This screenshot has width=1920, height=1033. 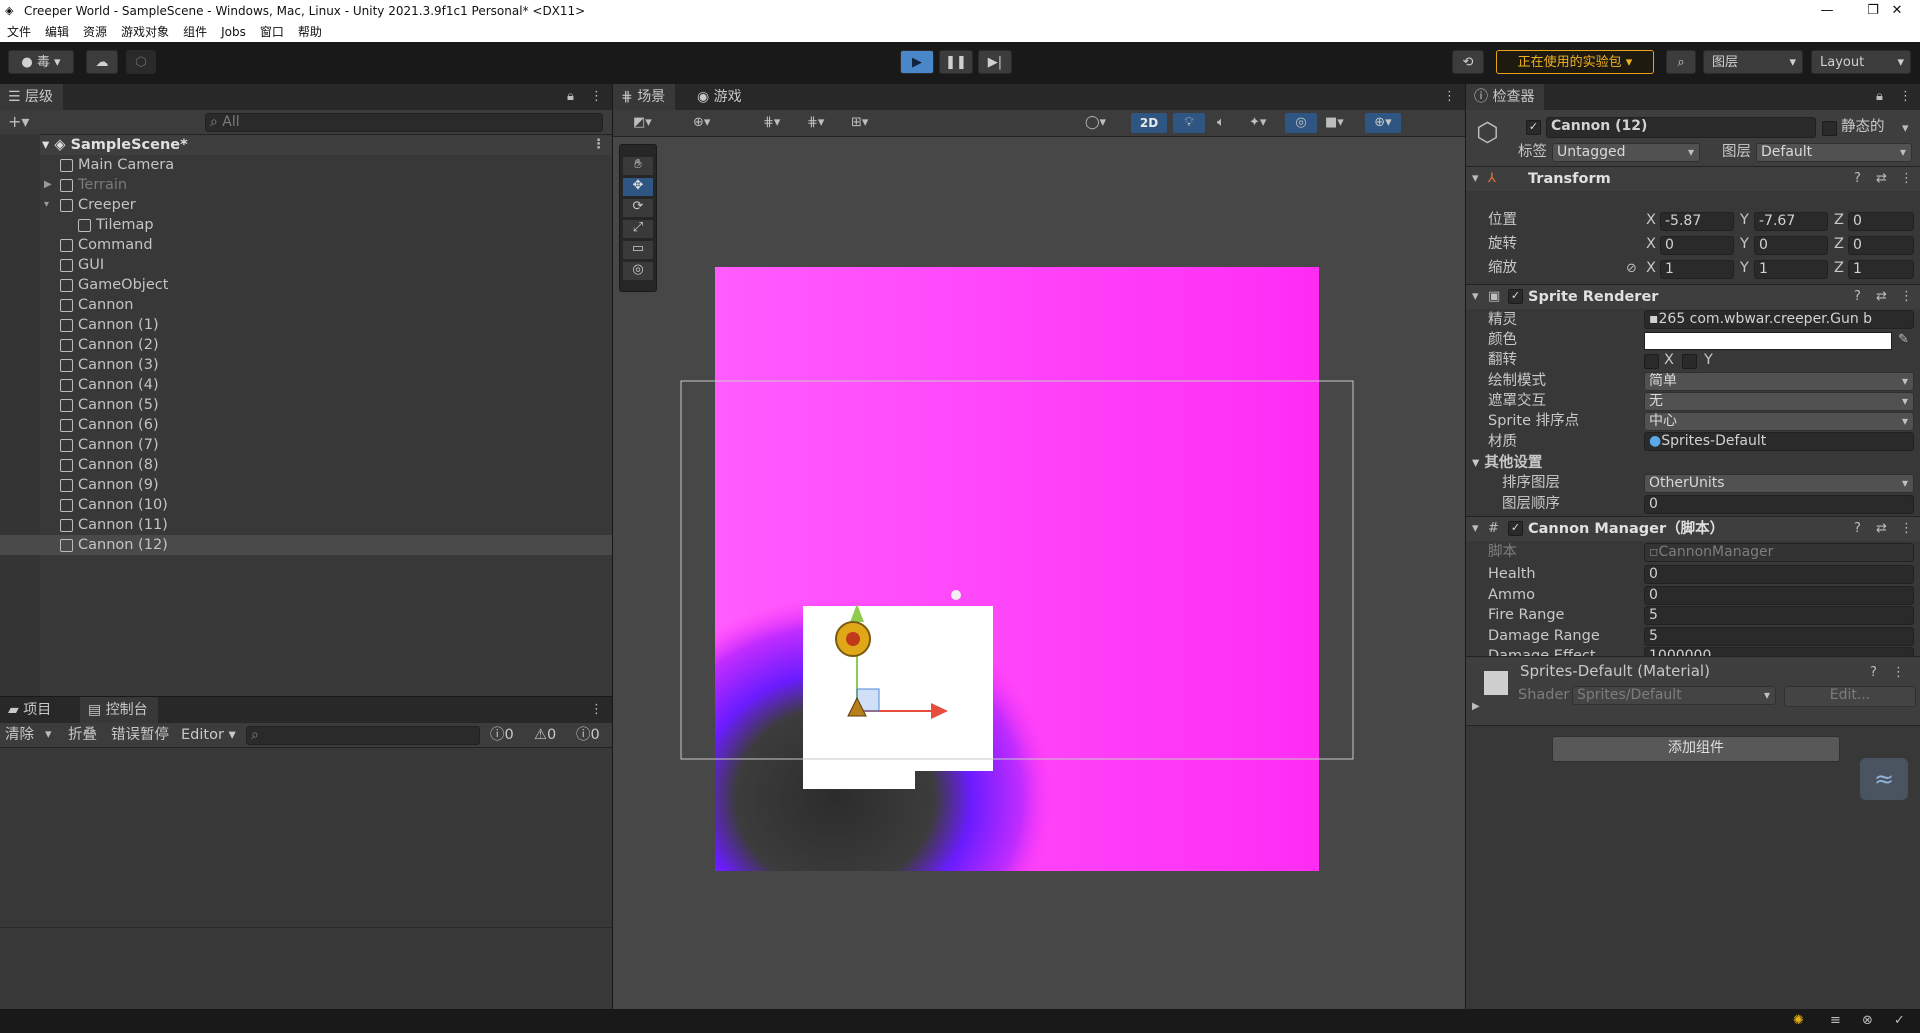 I want to click on shading-icon: ◯▾, so click(x=1095, y=122).